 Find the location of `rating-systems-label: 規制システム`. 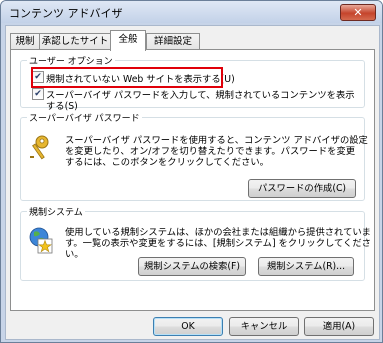

rating-systems-label: 規制システム is located at coordinates (56, 211).